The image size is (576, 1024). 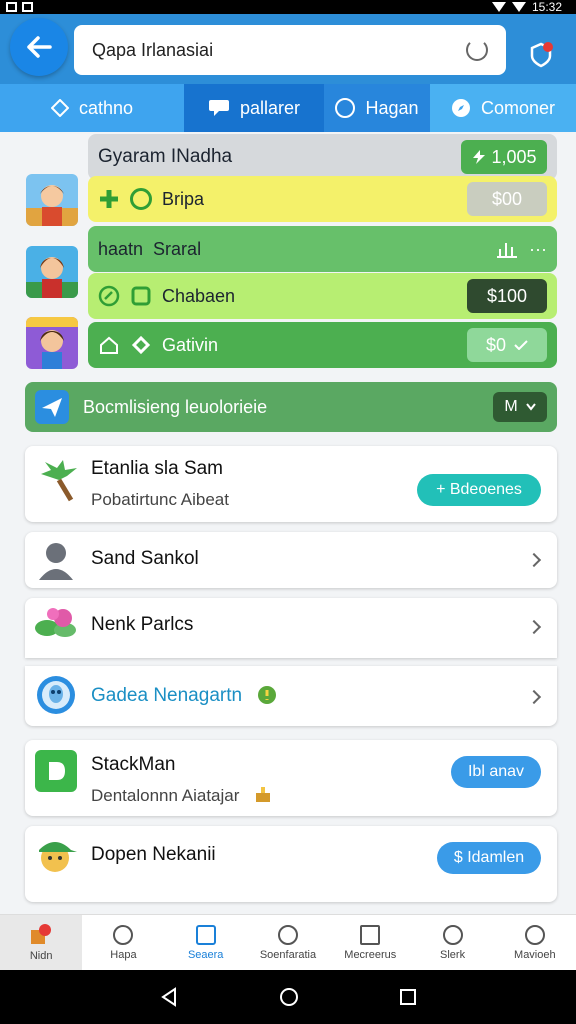 What do you see at coordinates (27, 7) in the screenshot?
I see `notification-icon` at bounding box center [27, 7].